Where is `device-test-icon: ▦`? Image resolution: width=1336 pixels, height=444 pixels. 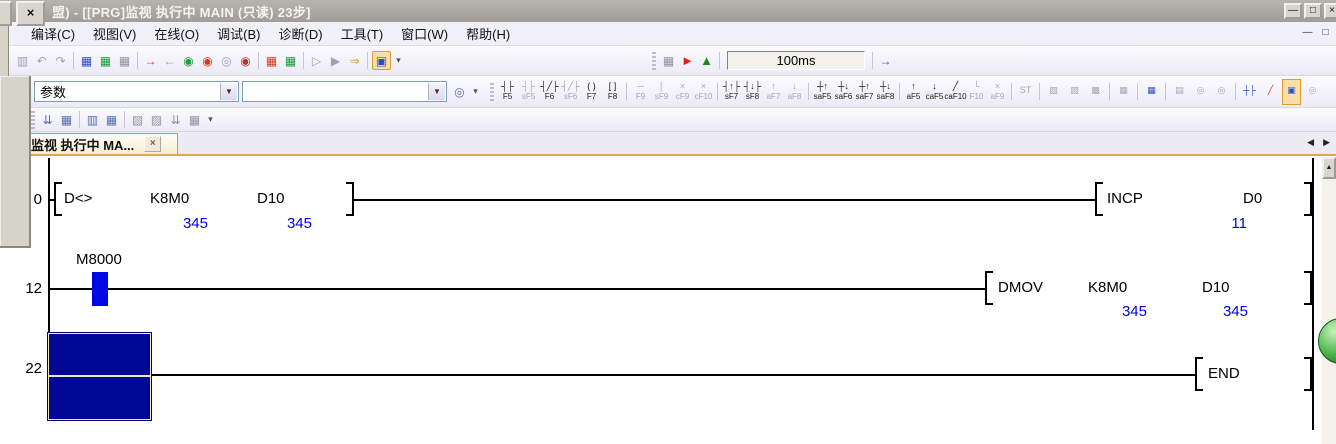
device-test-icon: ▦ is located at coordinates (271, 60).